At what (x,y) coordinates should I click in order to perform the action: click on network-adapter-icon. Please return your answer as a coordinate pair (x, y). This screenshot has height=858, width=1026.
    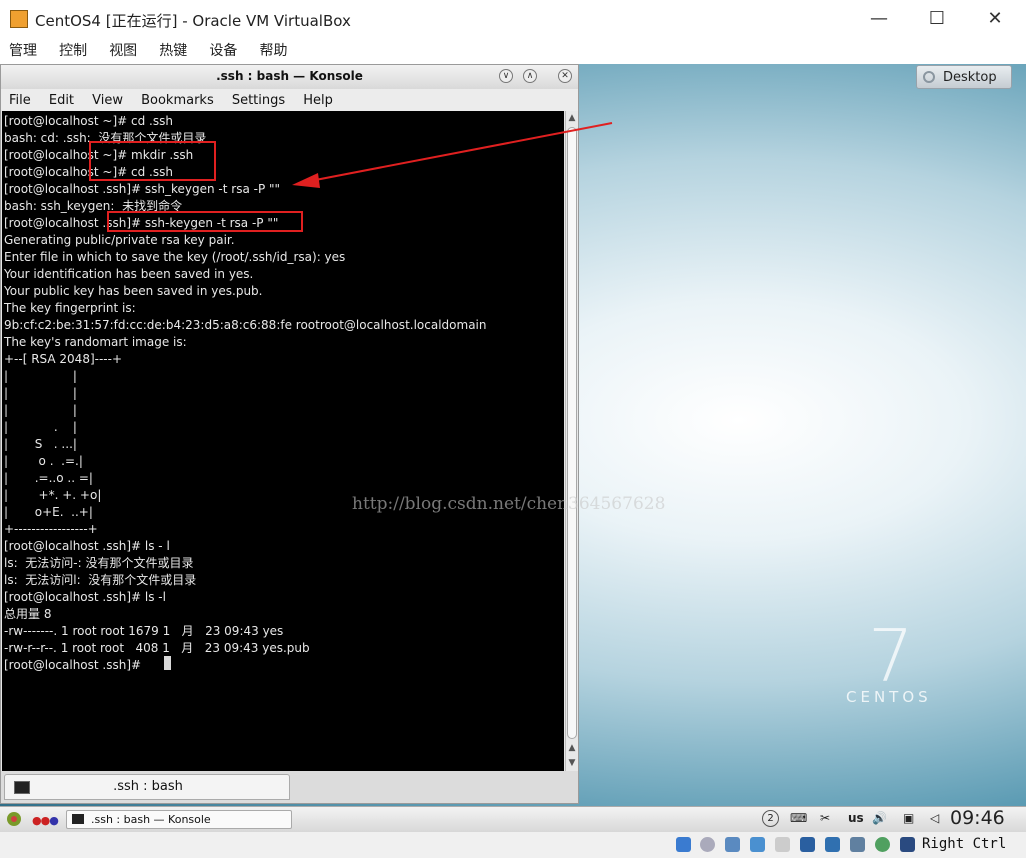
    Looking at the image, I should click on (757, 844).